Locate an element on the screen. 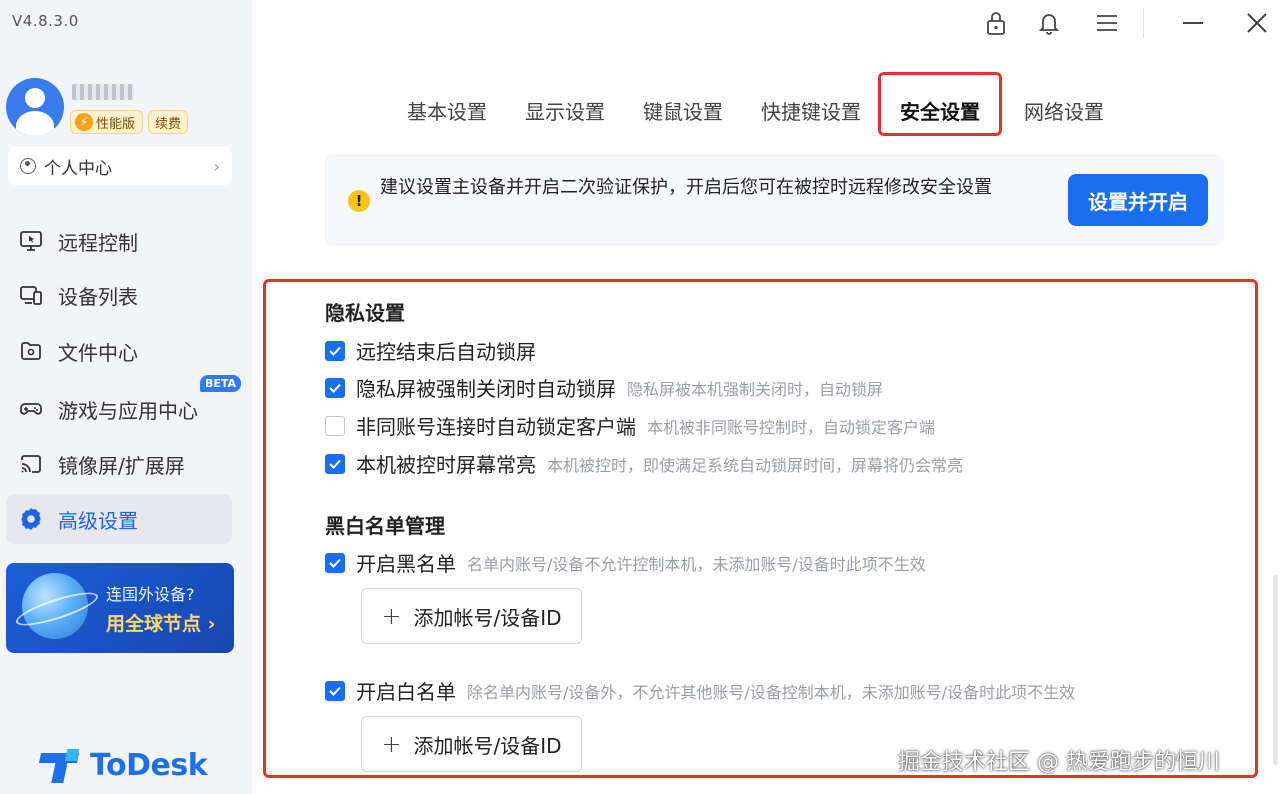 The height and width of the screenshot is (794, 1280). renew-badge: 续费 is located at coordinates (168, 122).